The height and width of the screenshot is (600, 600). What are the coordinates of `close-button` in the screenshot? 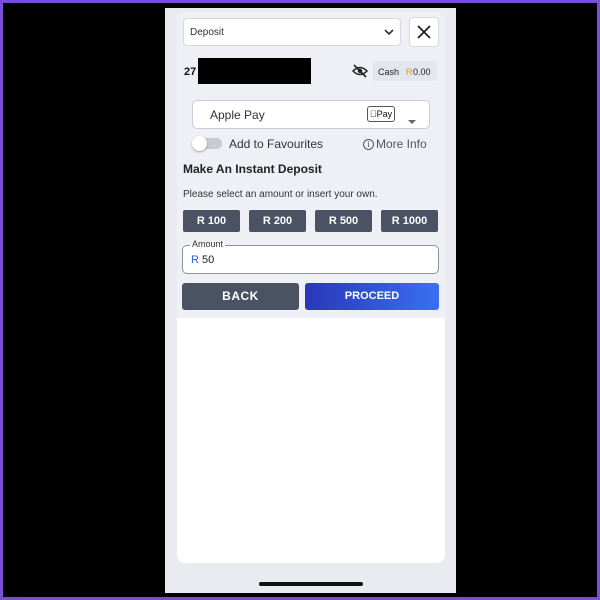 It's located at (424, 32).